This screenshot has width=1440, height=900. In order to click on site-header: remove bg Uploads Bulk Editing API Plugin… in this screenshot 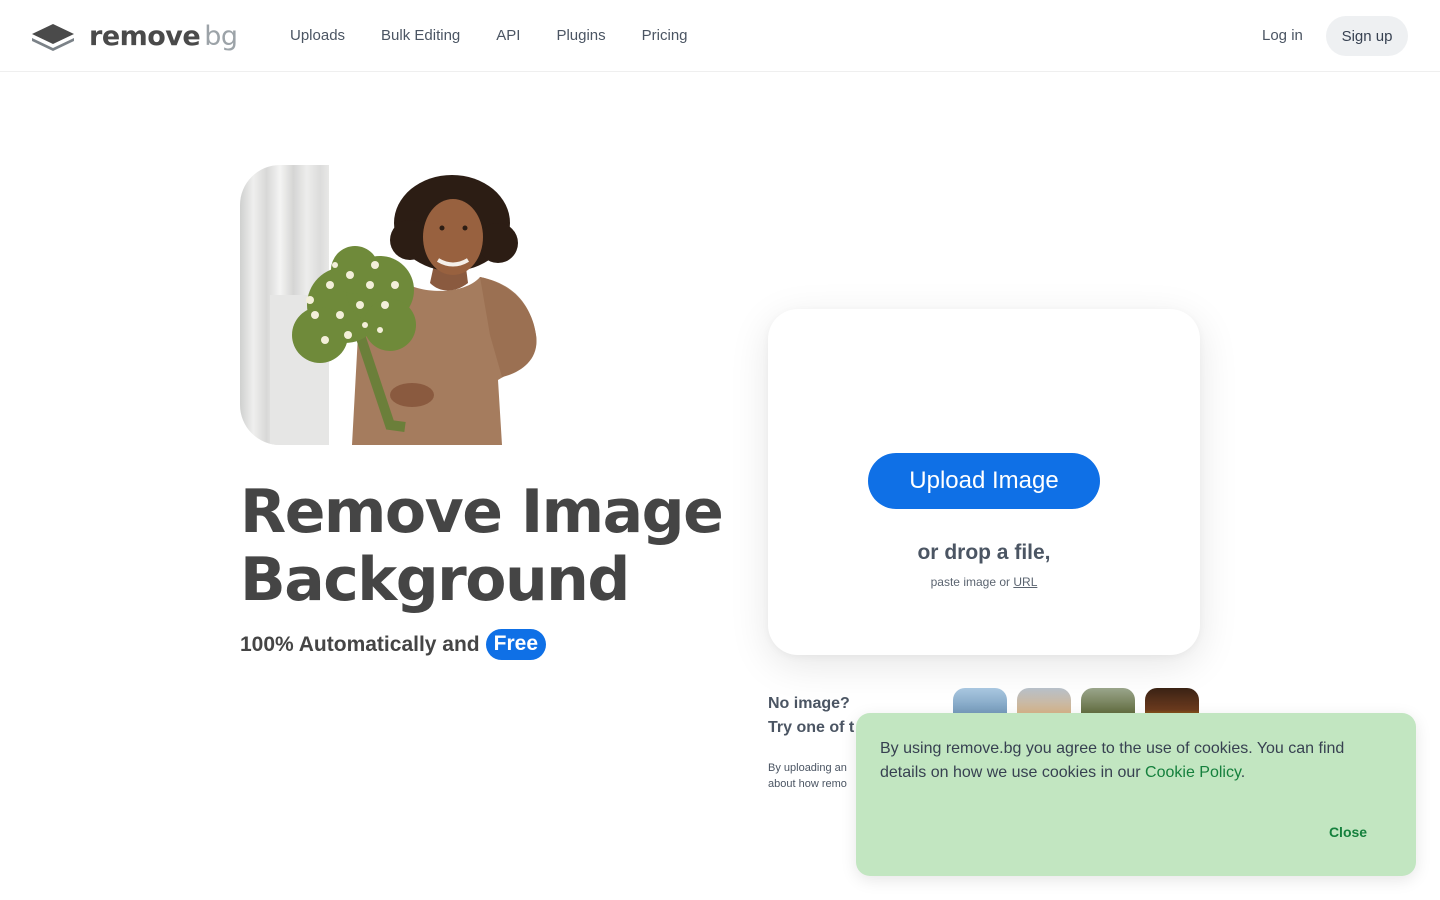, I will do `click(720, 36)`.